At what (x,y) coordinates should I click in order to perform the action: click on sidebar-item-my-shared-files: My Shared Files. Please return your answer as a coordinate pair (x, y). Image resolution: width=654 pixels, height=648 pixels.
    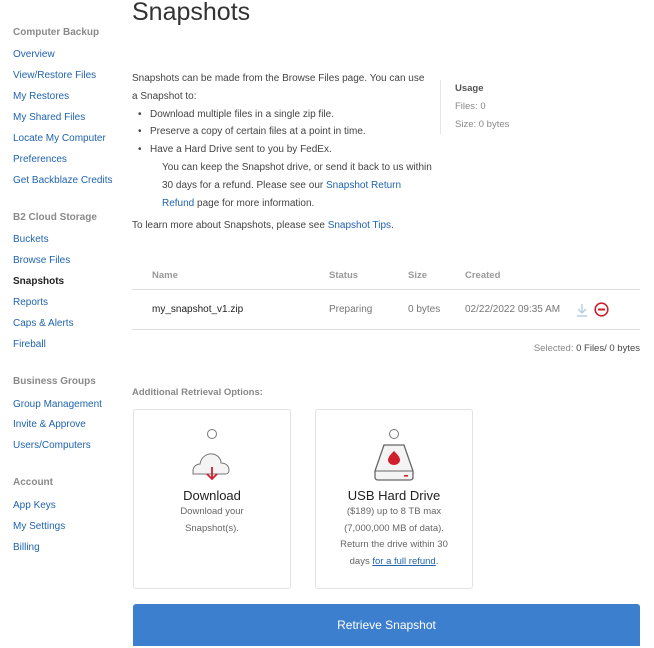
    Looking at the image, I should click on (49, 117).